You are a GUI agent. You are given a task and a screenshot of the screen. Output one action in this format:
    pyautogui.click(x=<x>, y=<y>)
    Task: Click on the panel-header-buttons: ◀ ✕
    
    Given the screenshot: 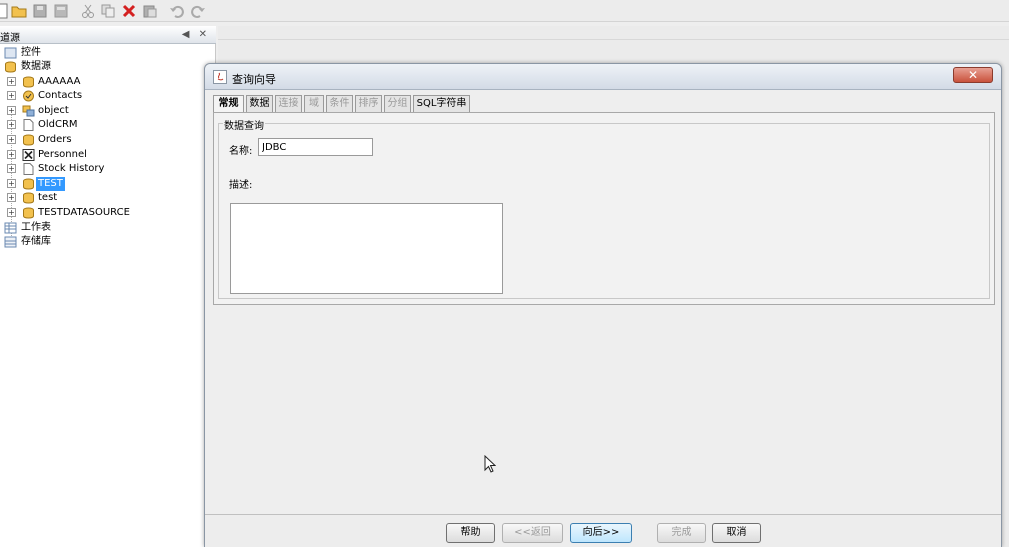 What is the action you would take?
    pyautogui.click(x=196, y=34)
    